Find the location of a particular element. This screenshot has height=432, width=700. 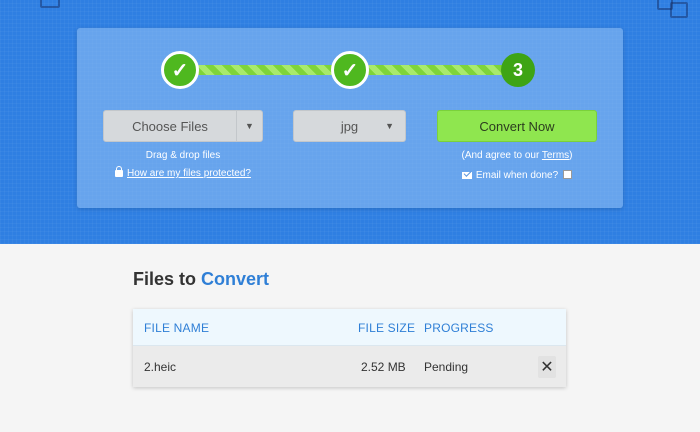

step-1-complete: ✓ is located at coordinates (180, 70).